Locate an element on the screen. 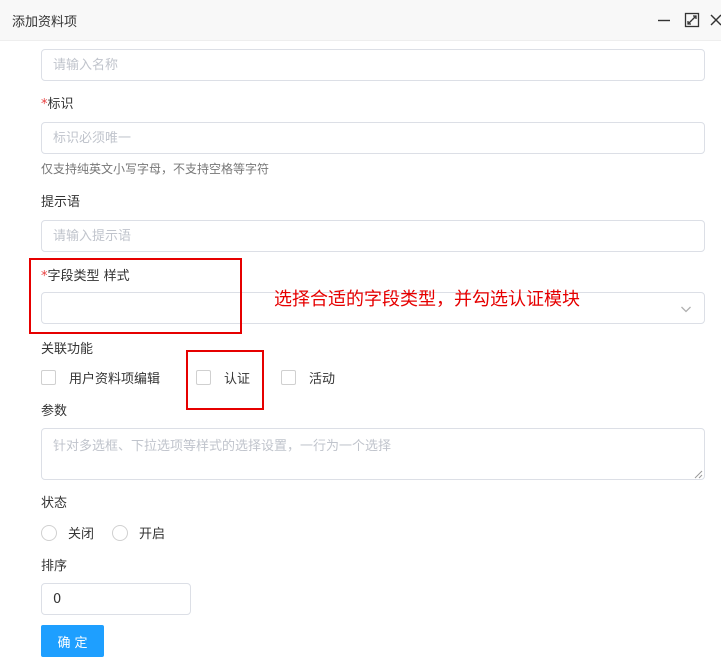 This screenshot has width=721, height=669. chevron-down-icon is located at coordinates (686, 309).